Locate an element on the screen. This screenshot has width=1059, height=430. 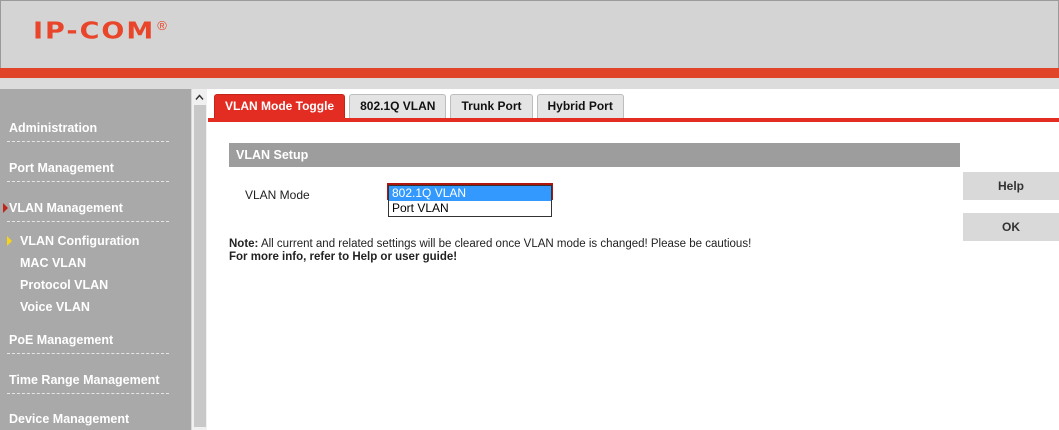
section-title: VLAN Setup is located at coordinates (594, 155).